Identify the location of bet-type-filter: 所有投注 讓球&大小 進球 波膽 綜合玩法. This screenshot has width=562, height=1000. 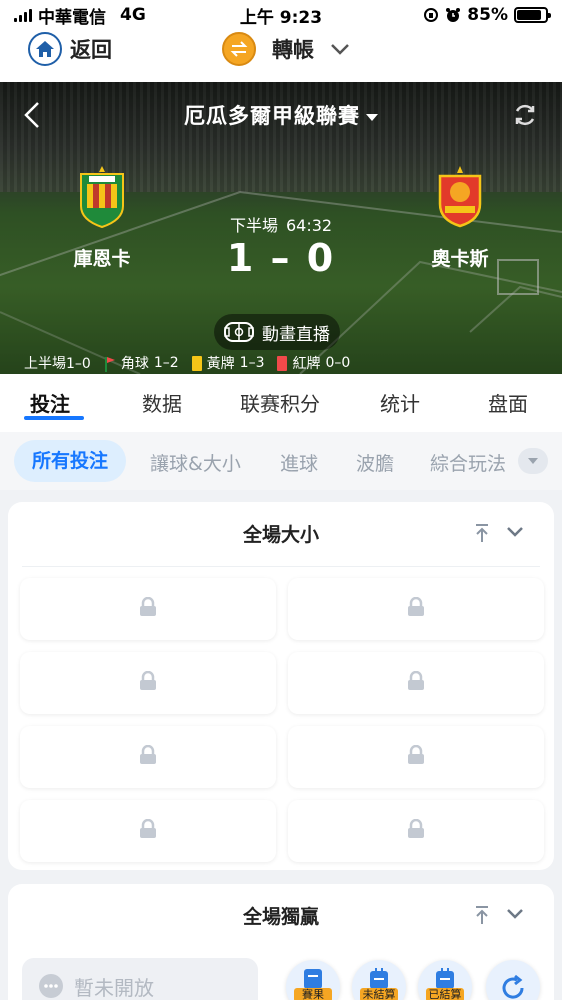
(281, 461).